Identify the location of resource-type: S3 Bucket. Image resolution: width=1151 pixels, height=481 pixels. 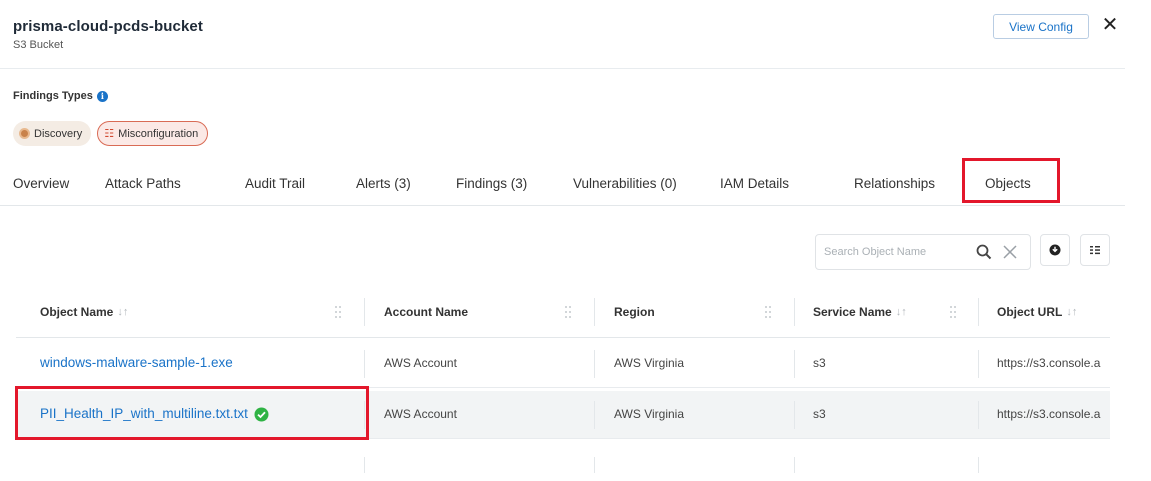
(38, 45).